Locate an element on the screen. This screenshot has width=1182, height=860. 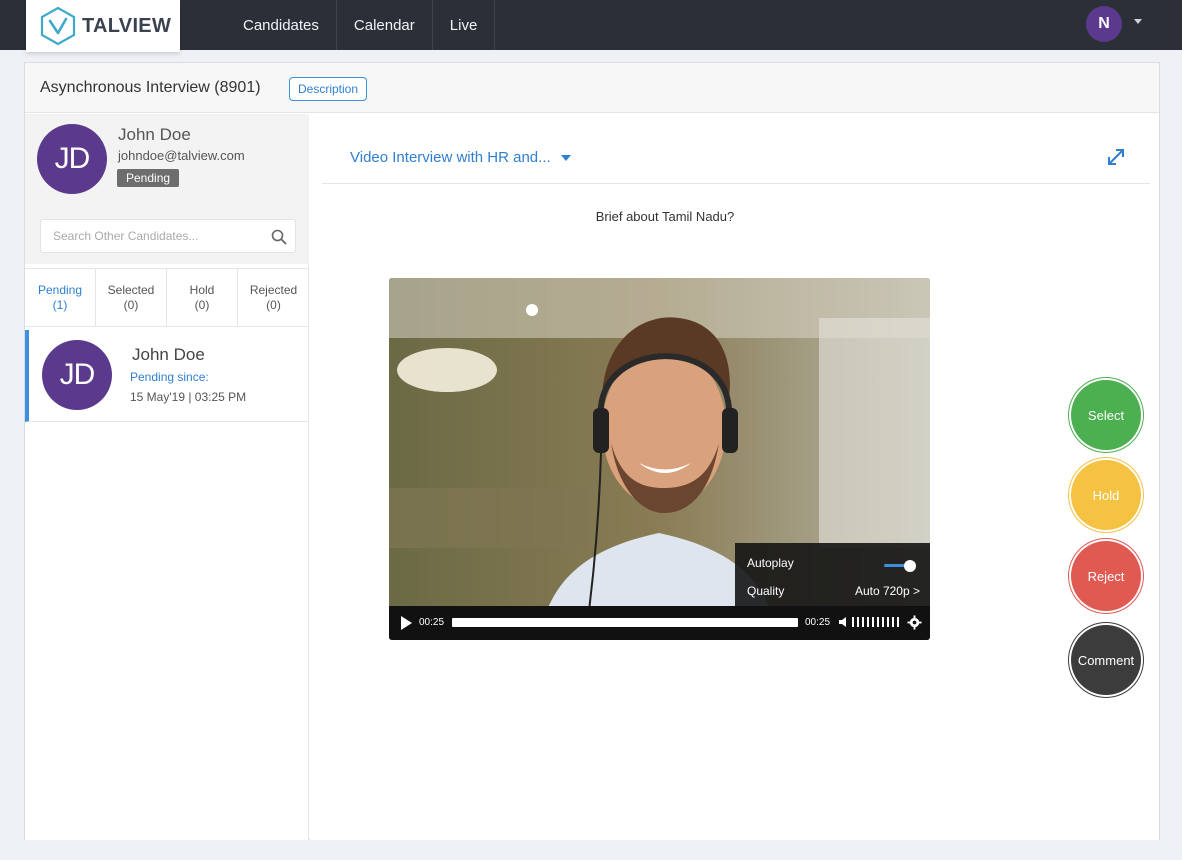
user-avatar: N is located at coordinates (1104, 24).